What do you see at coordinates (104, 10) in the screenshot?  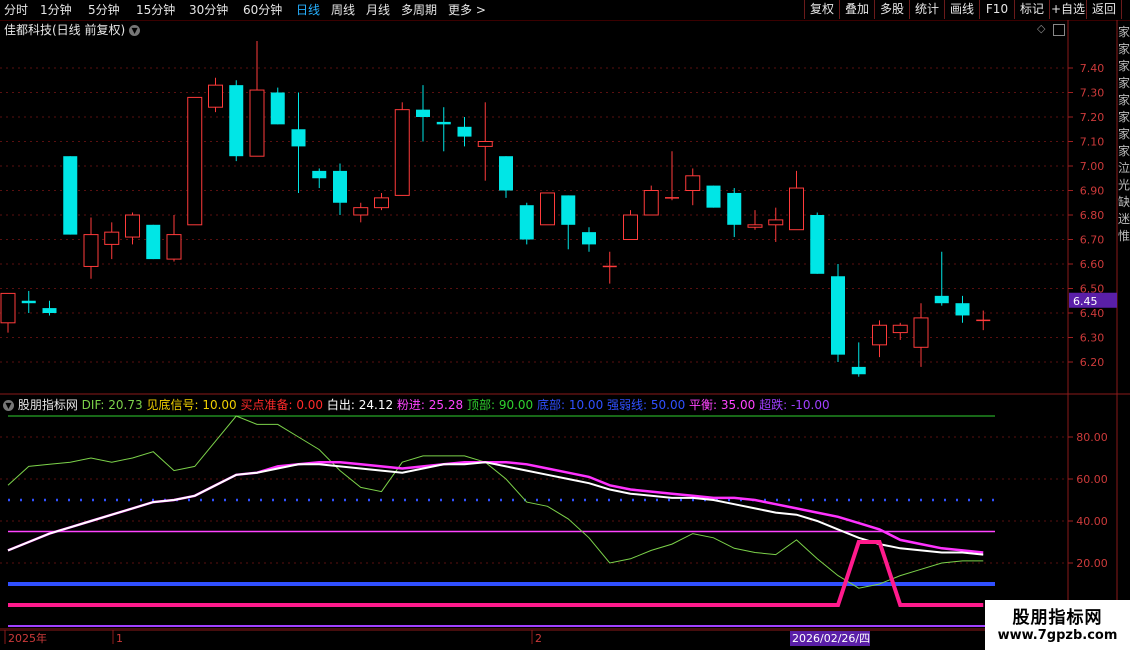 I see `tab-5min: 5分钟` at bounding box center [104, 10].